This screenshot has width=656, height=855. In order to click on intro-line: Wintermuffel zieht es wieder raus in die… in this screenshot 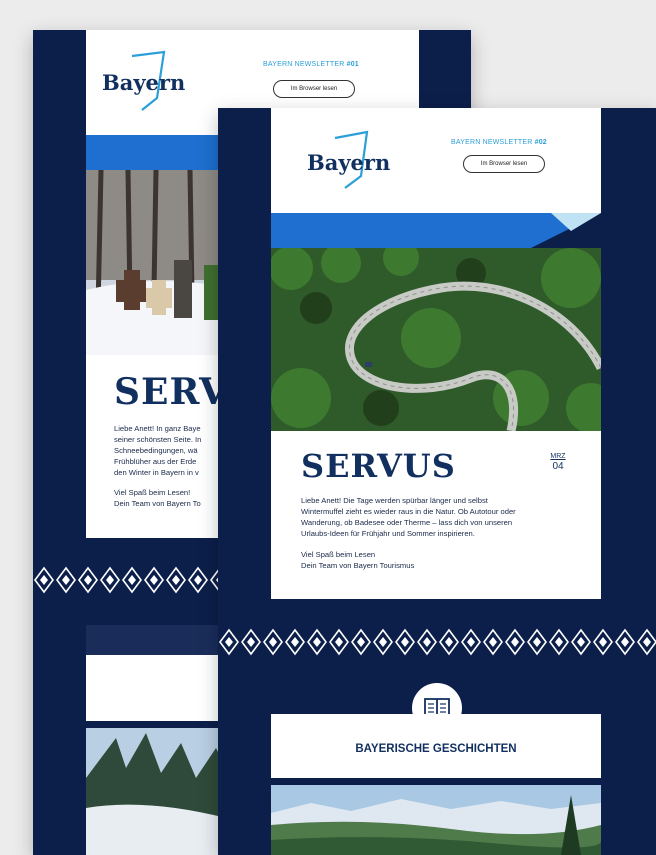, I will do `click(408, 511)`.